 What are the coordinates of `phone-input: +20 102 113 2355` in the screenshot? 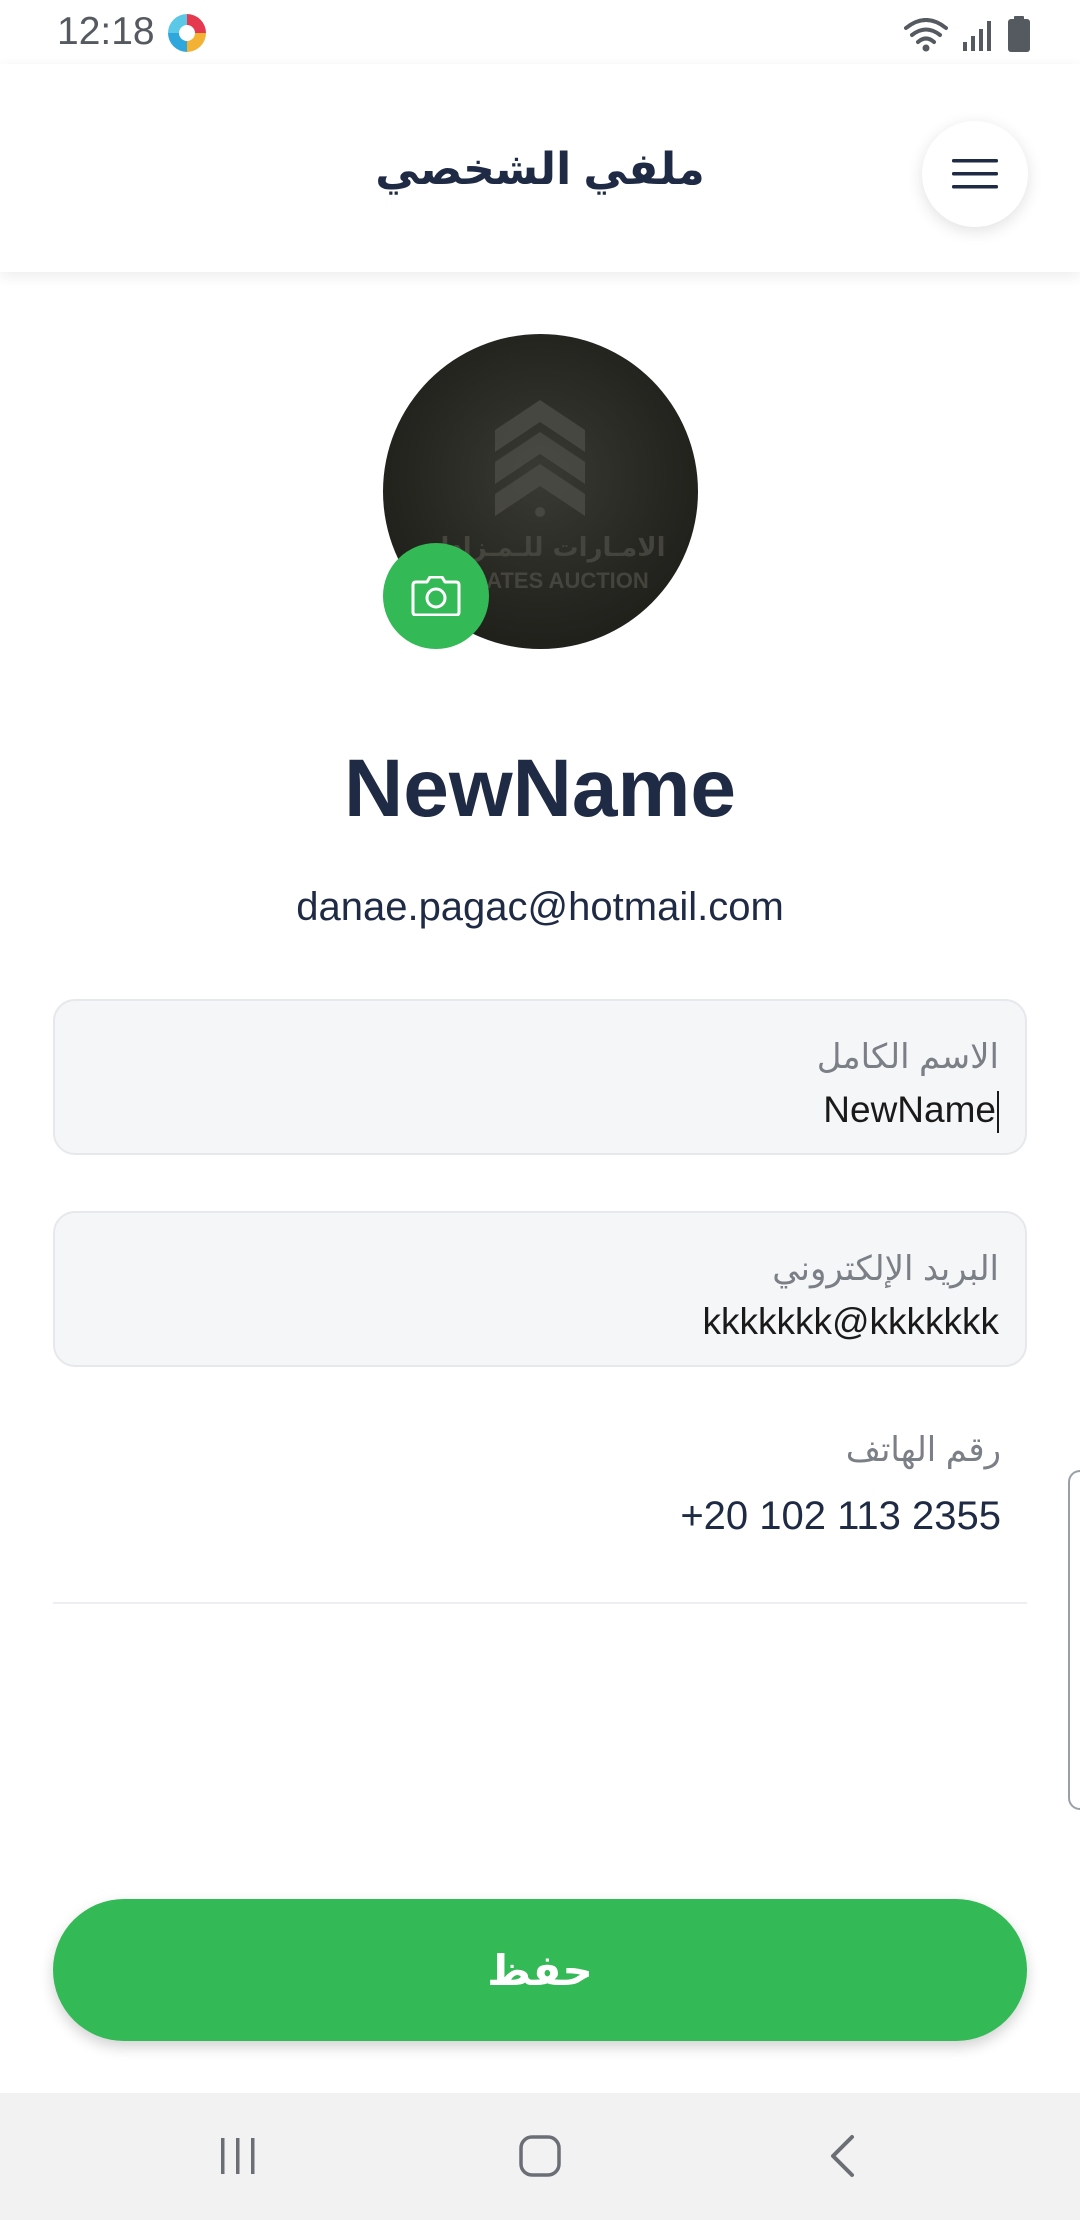 It's located at (840, 1516).